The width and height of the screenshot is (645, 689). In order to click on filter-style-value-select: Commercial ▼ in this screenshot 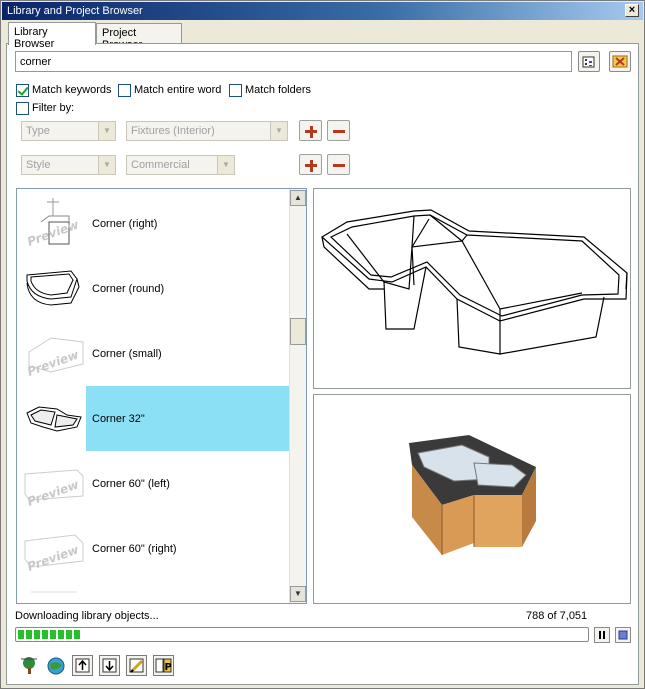, I will do `click(180, 165)`.